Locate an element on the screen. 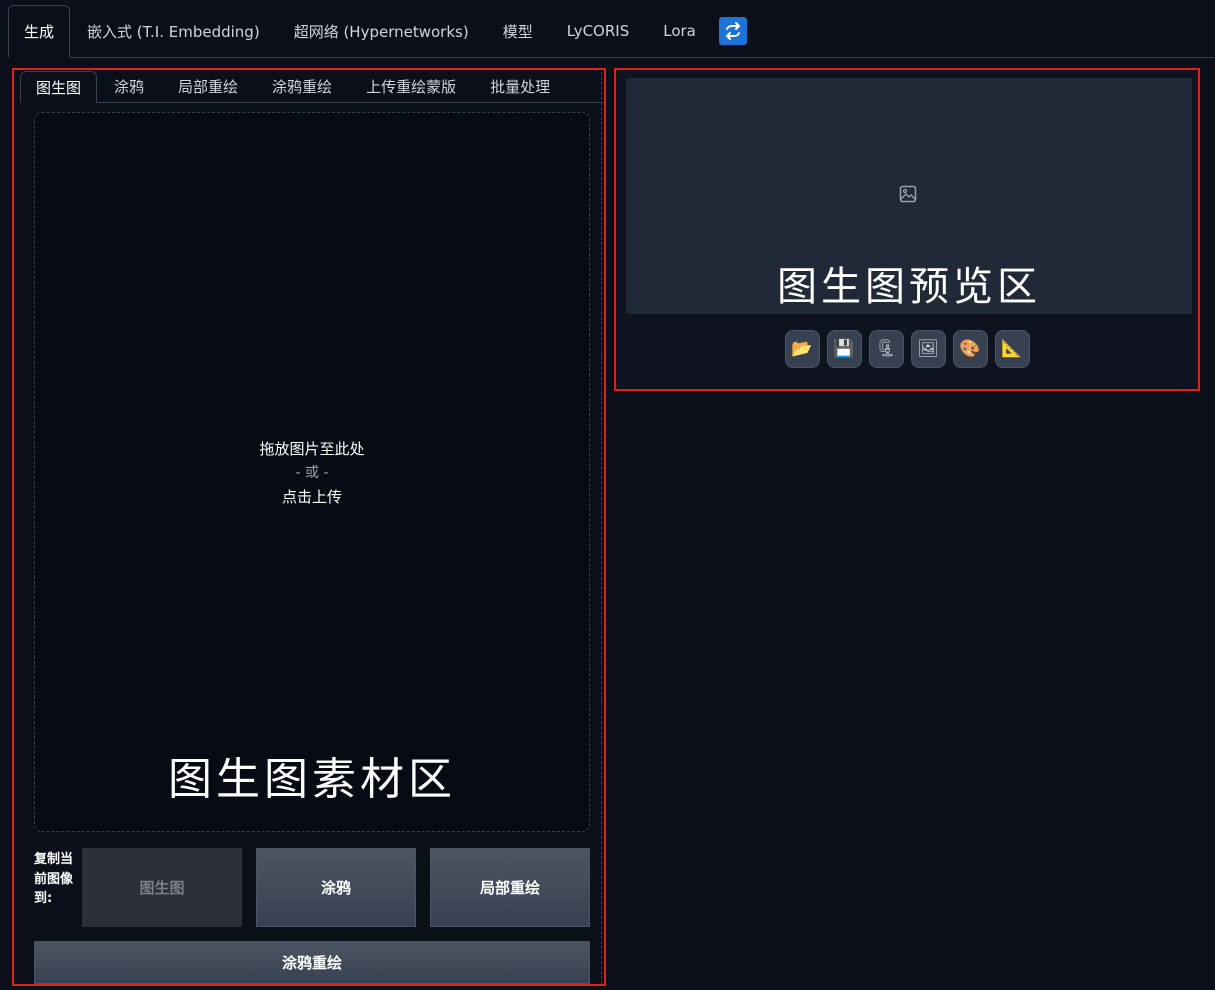 The height and width of the screenshot is (990, 1215). refresh-icon is located at coordinates (732, 31).